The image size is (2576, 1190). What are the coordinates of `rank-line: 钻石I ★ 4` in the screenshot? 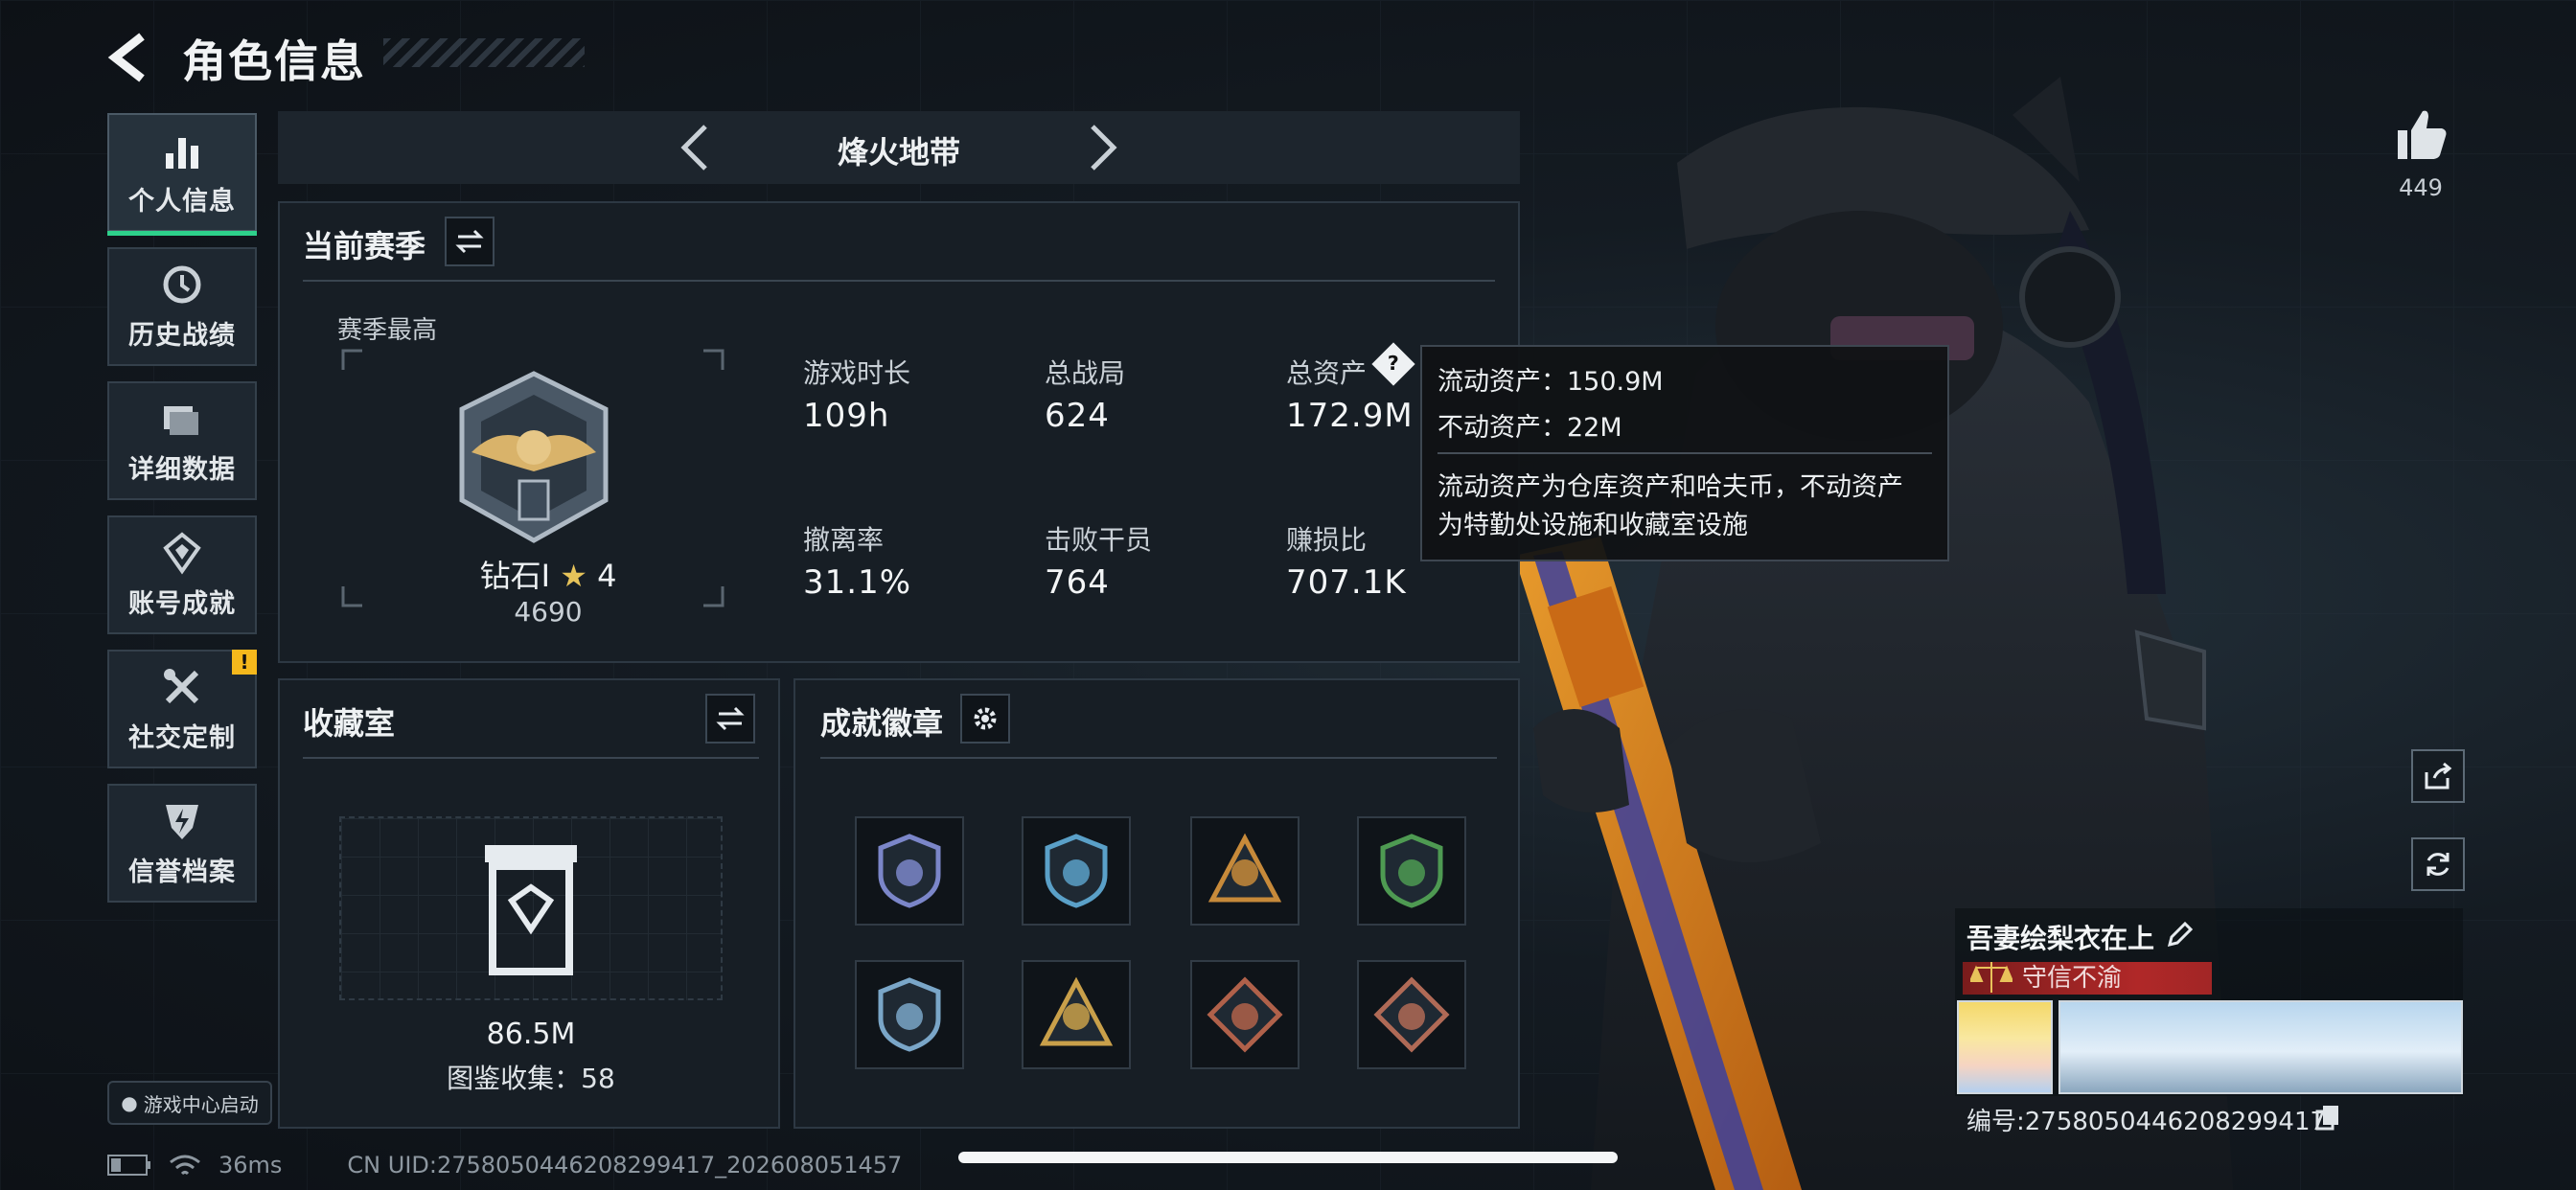 It's located at (548, 574).